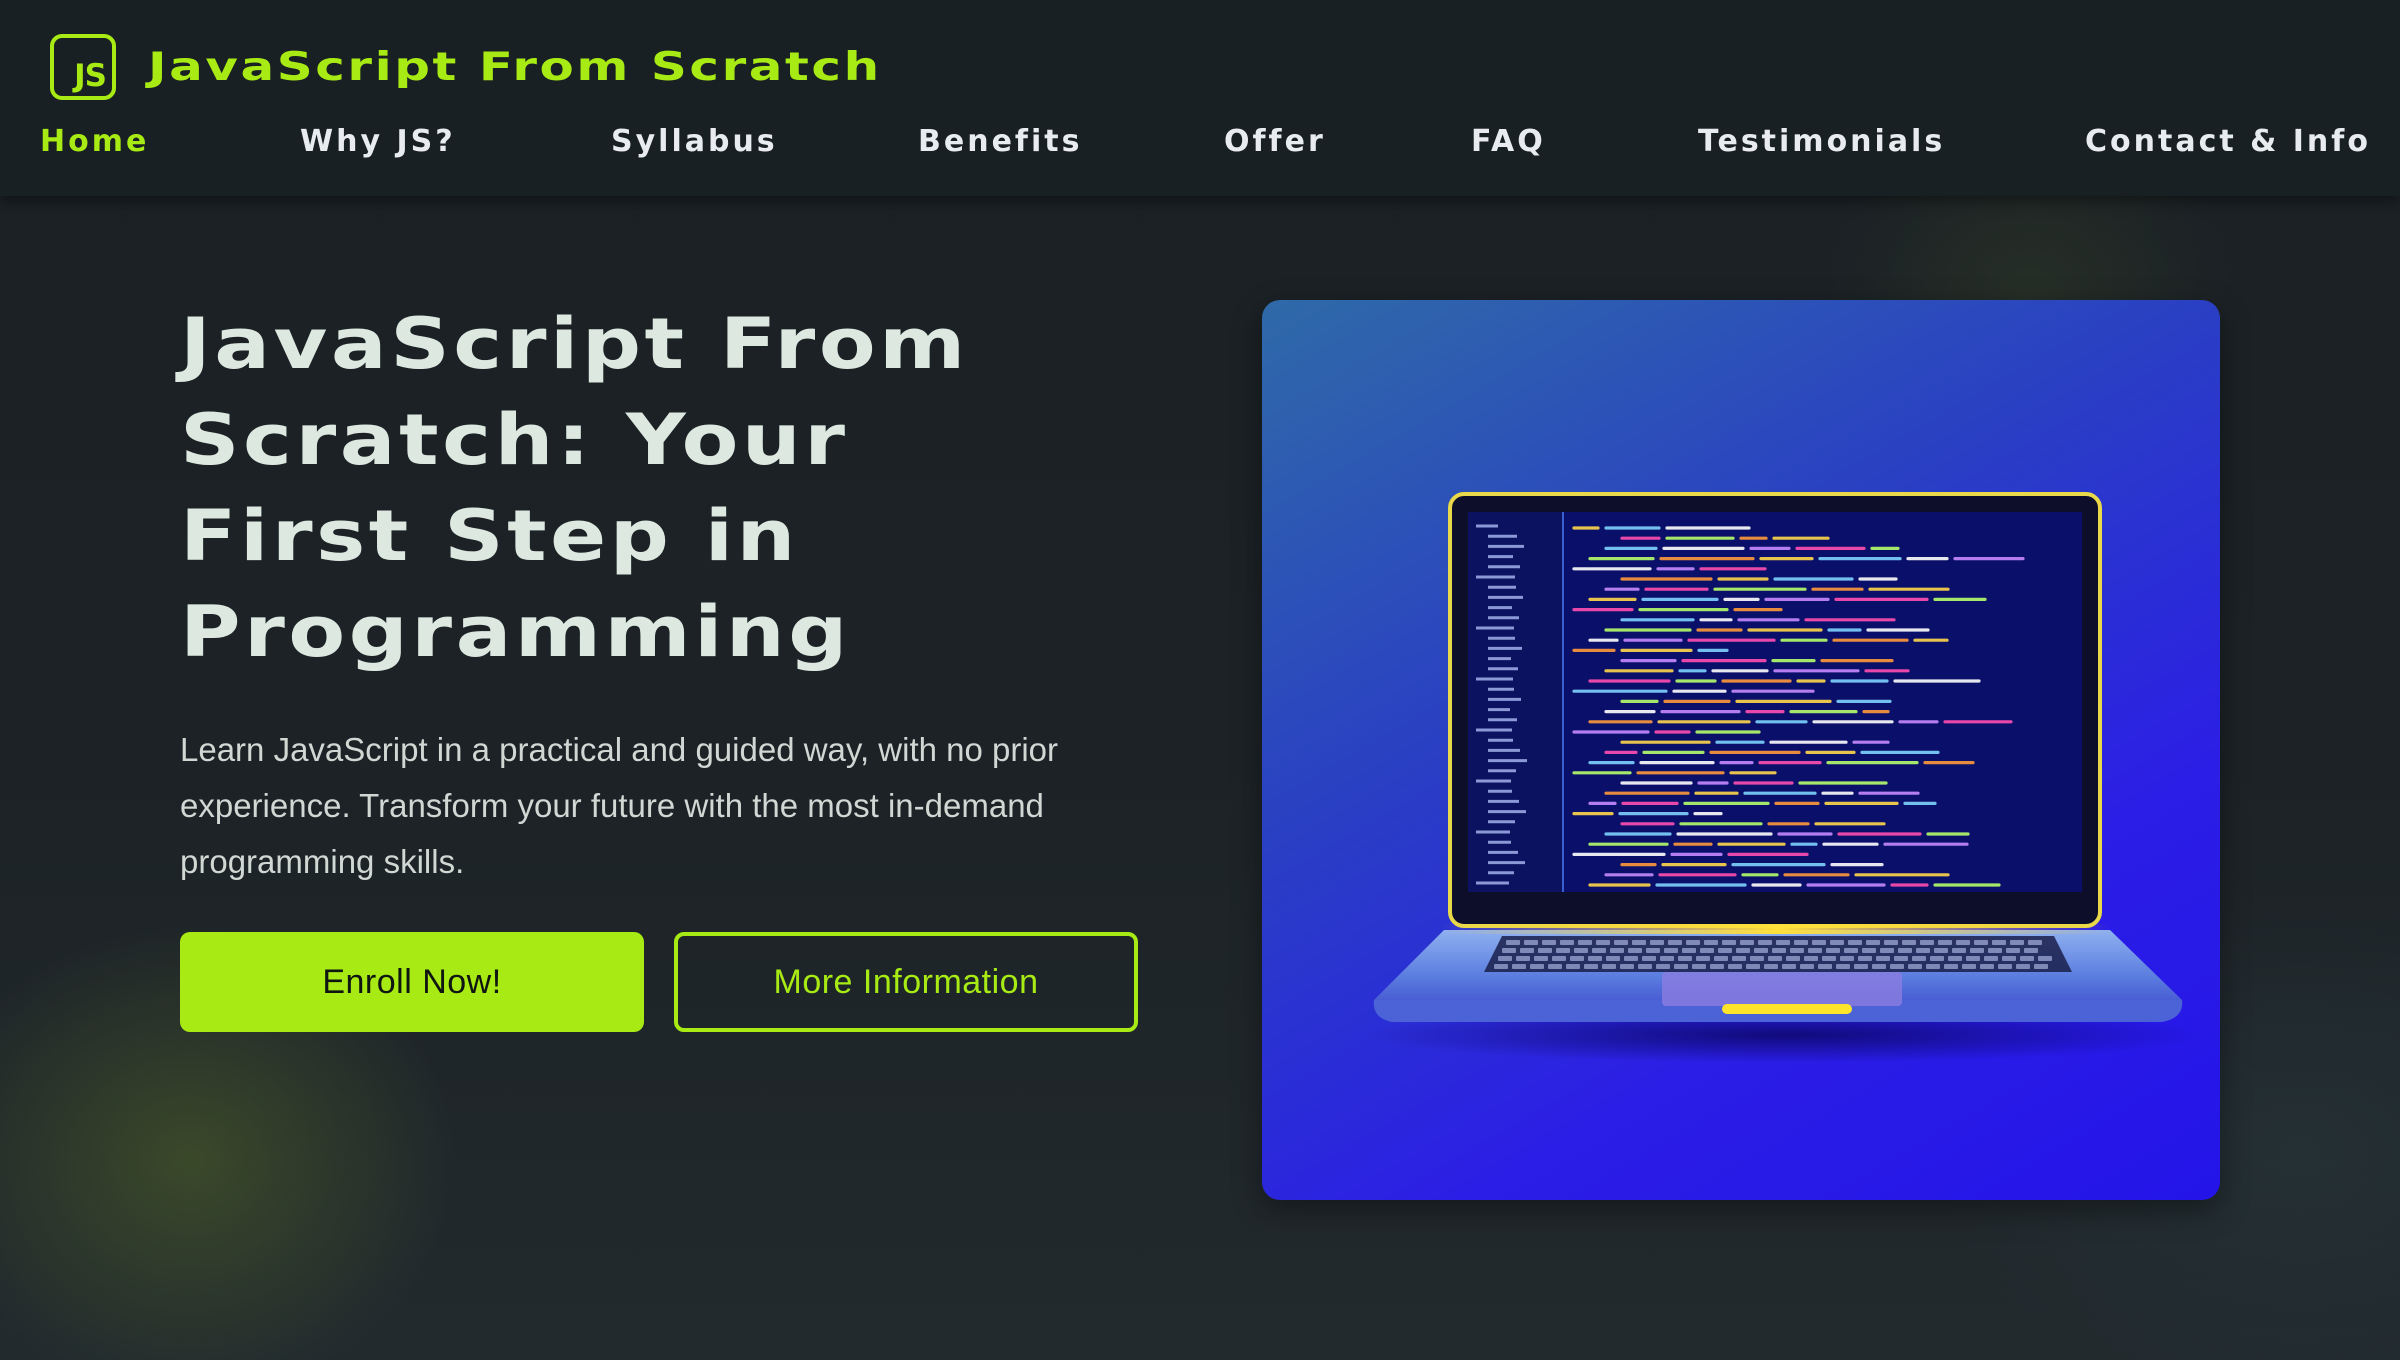 This screenshot has height=1360, width=2400. I want to click on enroll-now-button: Enroll Now!, so click(412, 982).